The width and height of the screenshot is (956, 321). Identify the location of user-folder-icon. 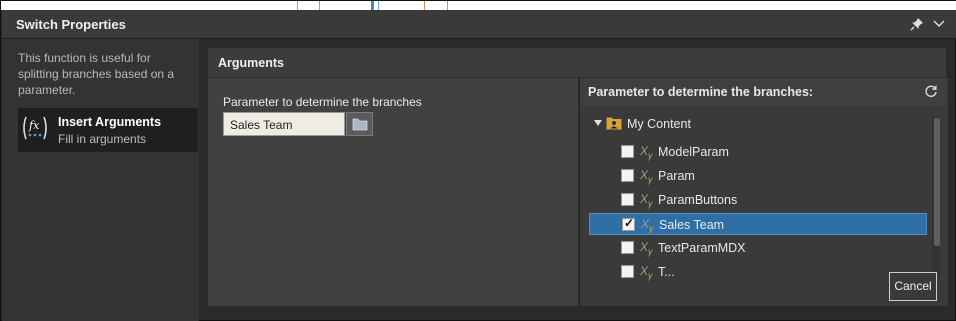
(614, 123).